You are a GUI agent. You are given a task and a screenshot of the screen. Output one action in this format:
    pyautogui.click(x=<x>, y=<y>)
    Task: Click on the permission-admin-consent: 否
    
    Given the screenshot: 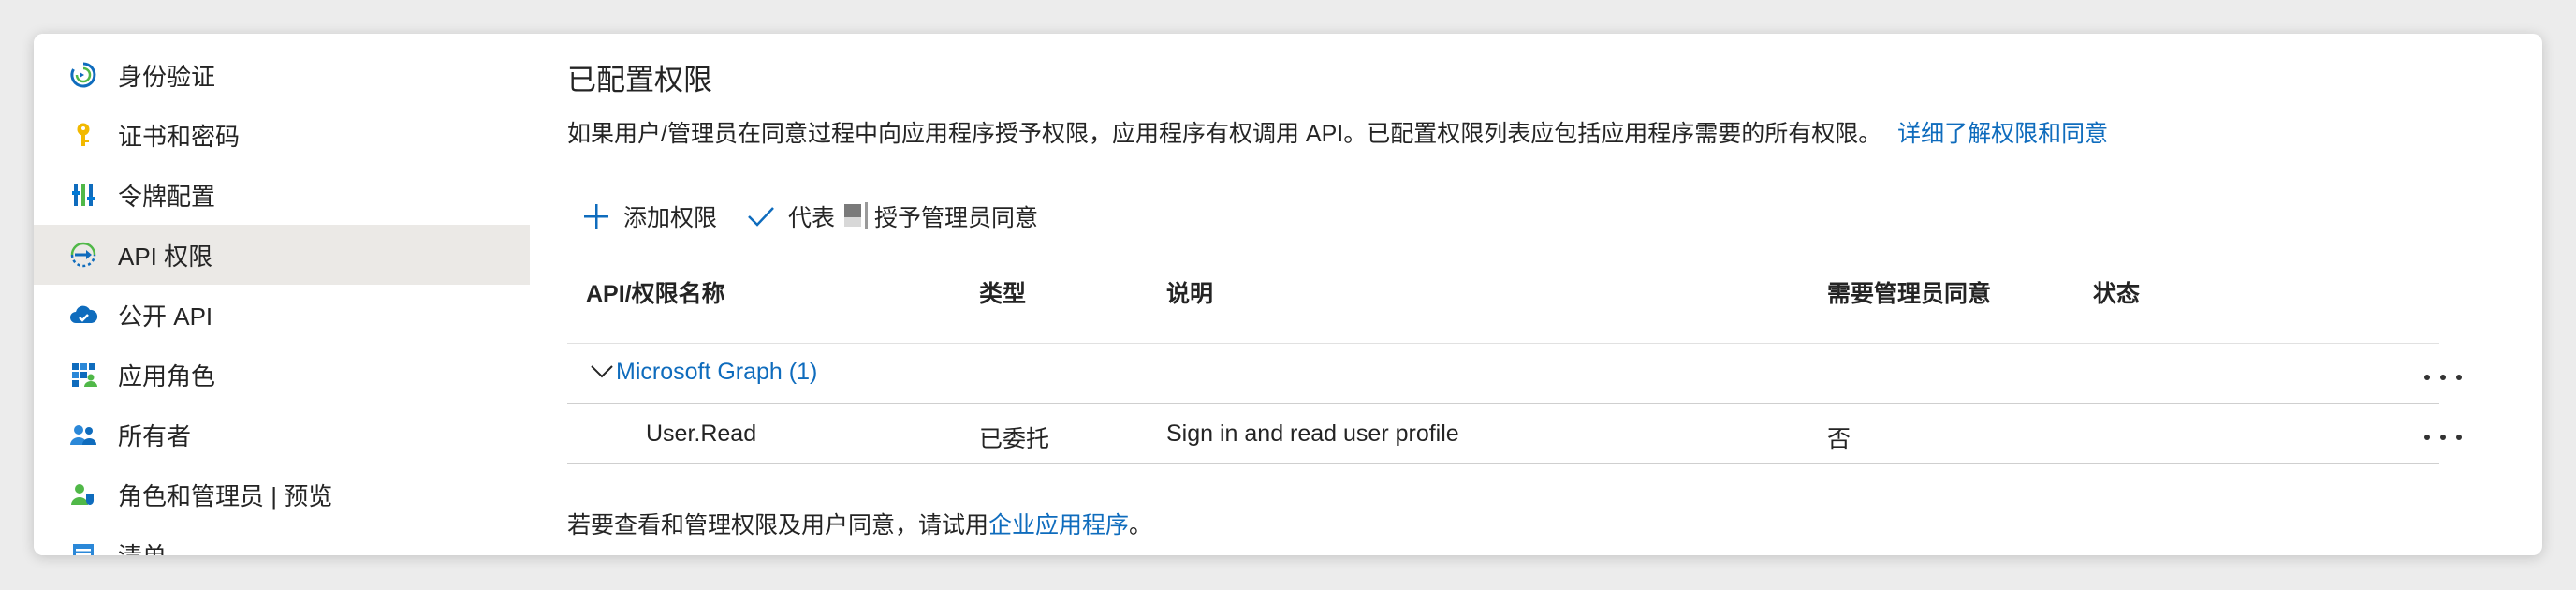 What is the action you would take?
    pyautogui.click(x=1839, y=439)
    